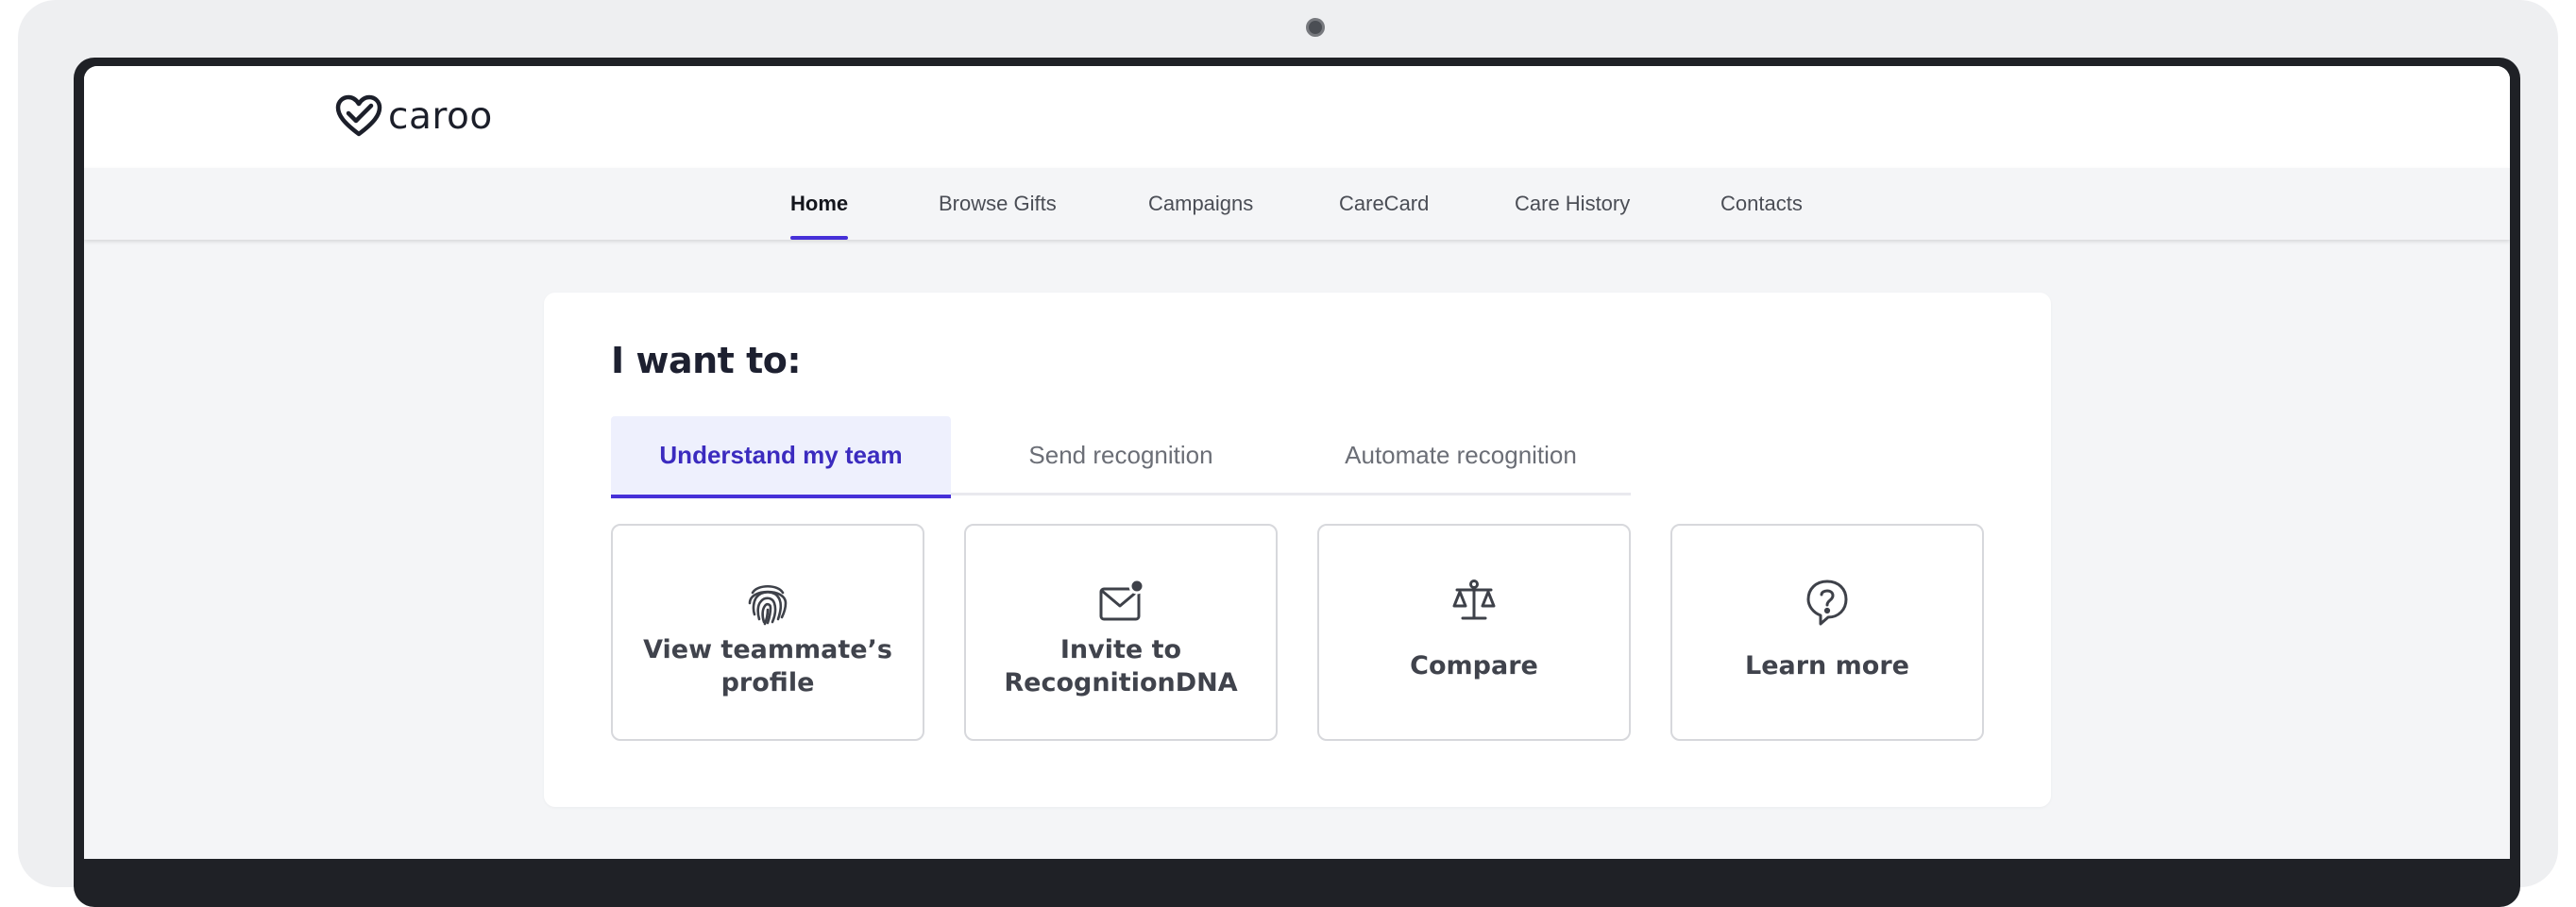 Image resolution: width=2576 pixels, height=907 pixels. What do you see at coordinates (1121, 632) in the screenshot?
I see `tile-invite-recognitiondna: Invite to RecognitionDNA` at bounding box center [1121, 632].